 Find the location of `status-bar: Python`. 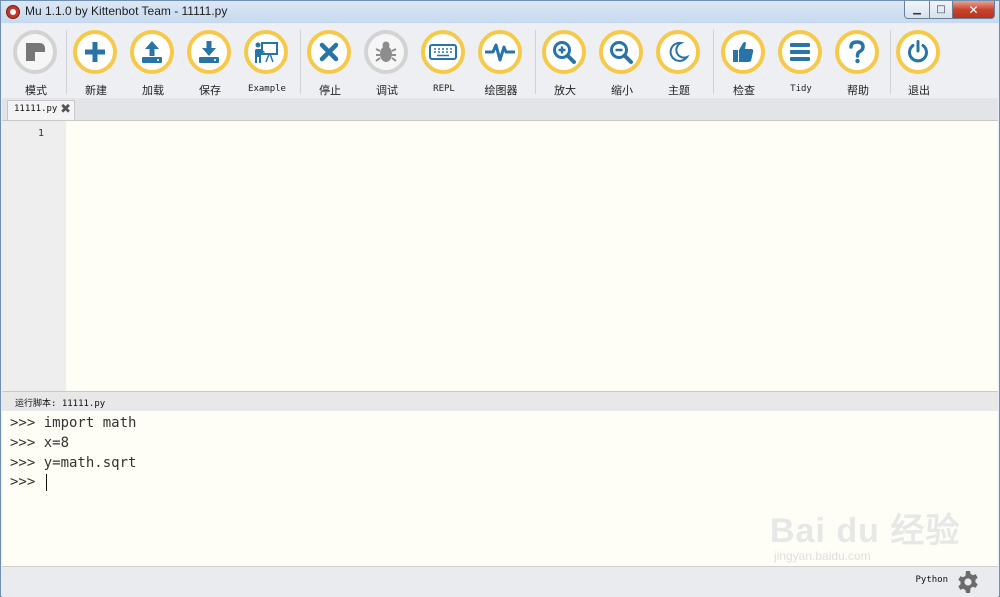

status-bar: Python is located at coordinates (500, 581).